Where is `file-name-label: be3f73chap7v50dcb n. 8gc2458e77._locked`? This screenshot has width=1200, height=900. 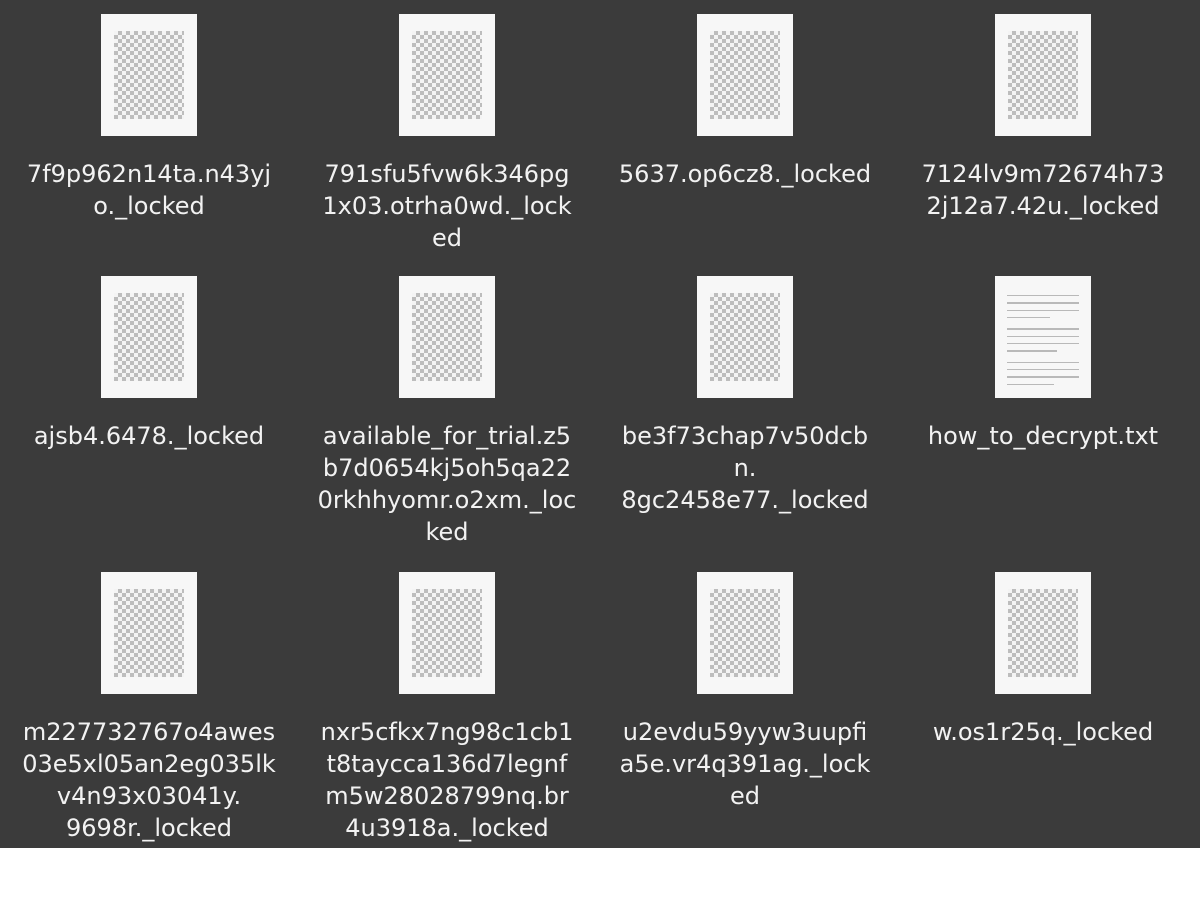 file-name-label: be3f73chap7v50dcb n. 8gc2458e77._locked is located at coordinates (745, 468).